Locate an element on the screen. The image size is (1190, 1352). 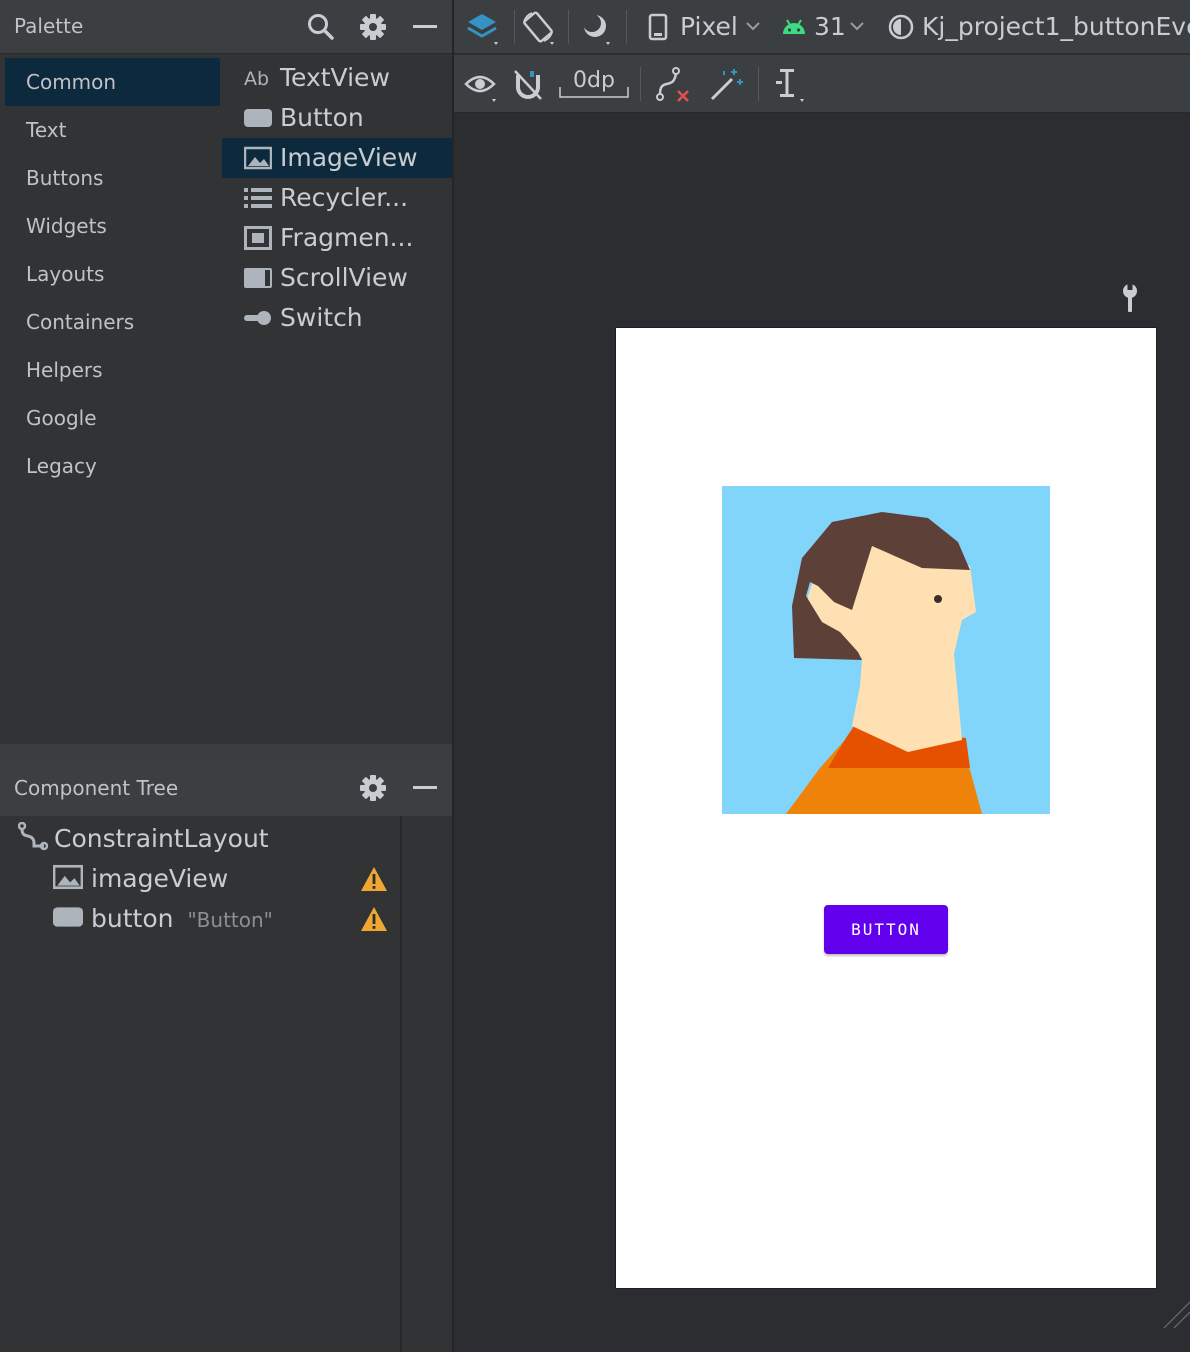
magic-wand-icon is located at coordinates (726, 85).